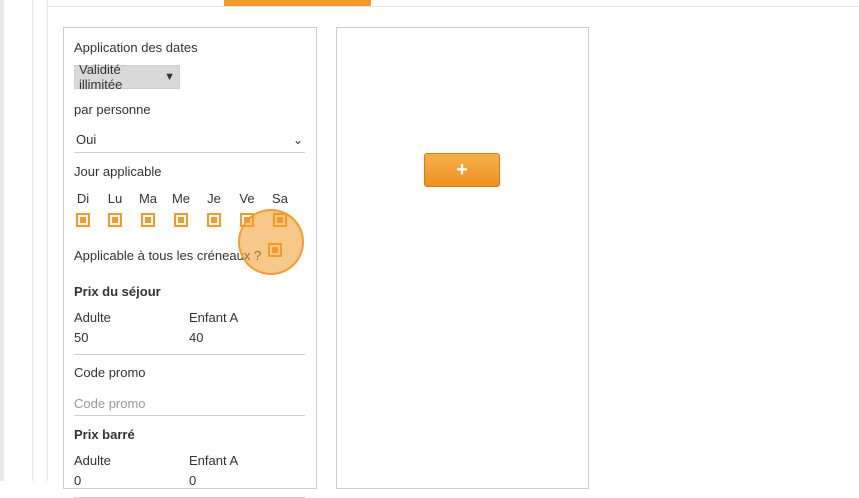 This screenshot has height=498, width=859. I want to click on day-ve: Ve, so click(247, 209).